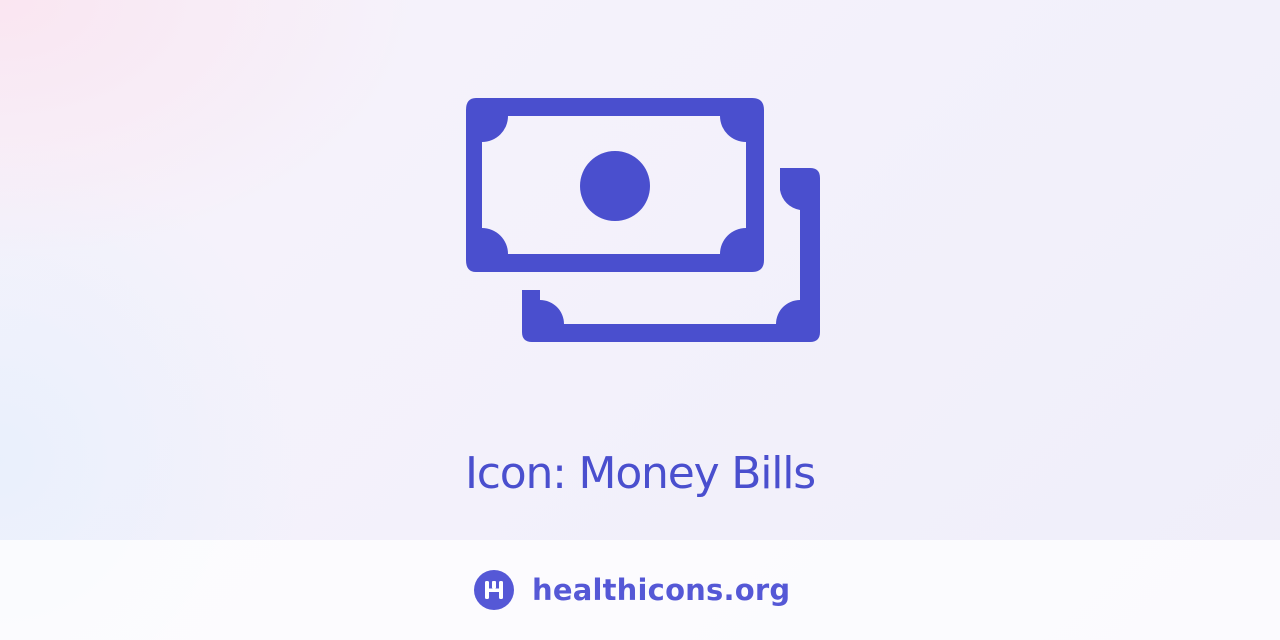 The height and width of the screenshot is (640, 1280). I want to click on bill-center-circle, so click(615, 186).